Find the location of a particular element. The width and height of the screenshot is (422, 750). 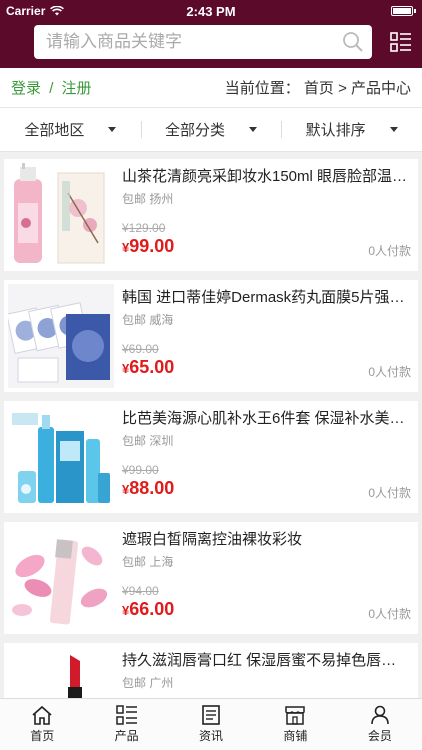

carrier-label: Carrier is located at coordinates (26, 11).